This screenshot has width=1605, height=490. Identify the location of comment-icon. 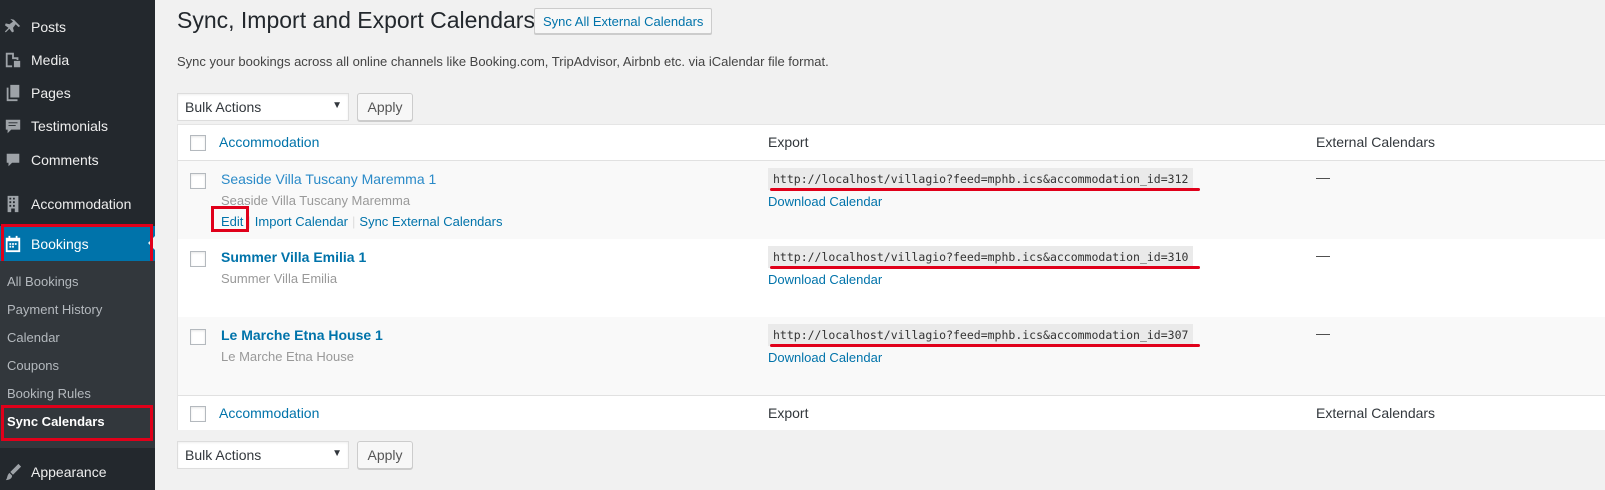
(13, 160).